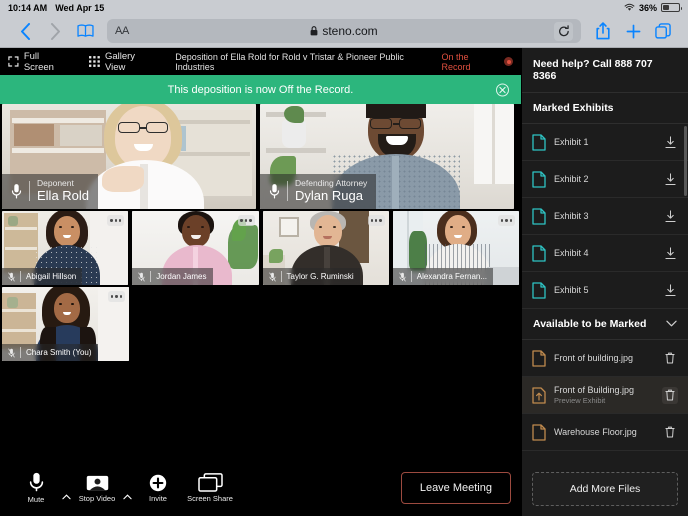  I want to click on close-circle-icon, so click(502, 89).